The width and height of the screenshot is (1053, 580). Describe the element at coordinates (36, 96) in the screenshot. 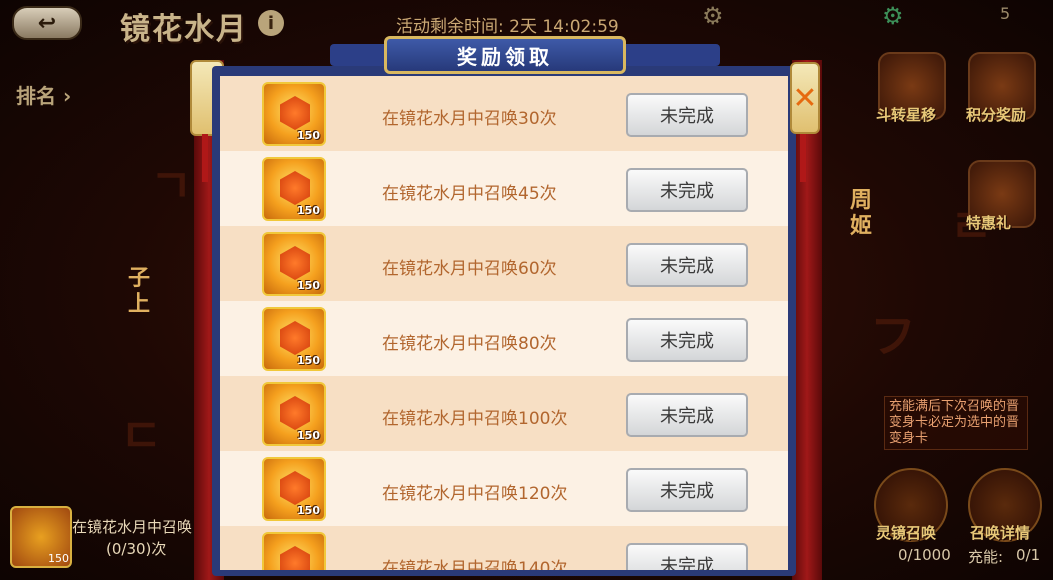

I see `ranking-label: 排名` at that location.